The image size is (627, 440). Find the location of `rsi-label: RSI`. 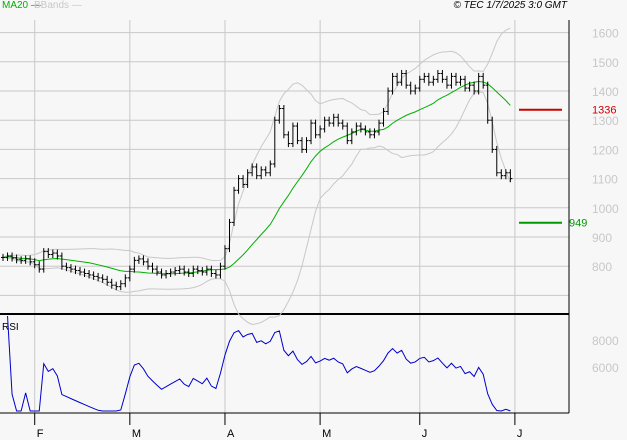

rsi-label: RSI is located at coordinates (10, 327).